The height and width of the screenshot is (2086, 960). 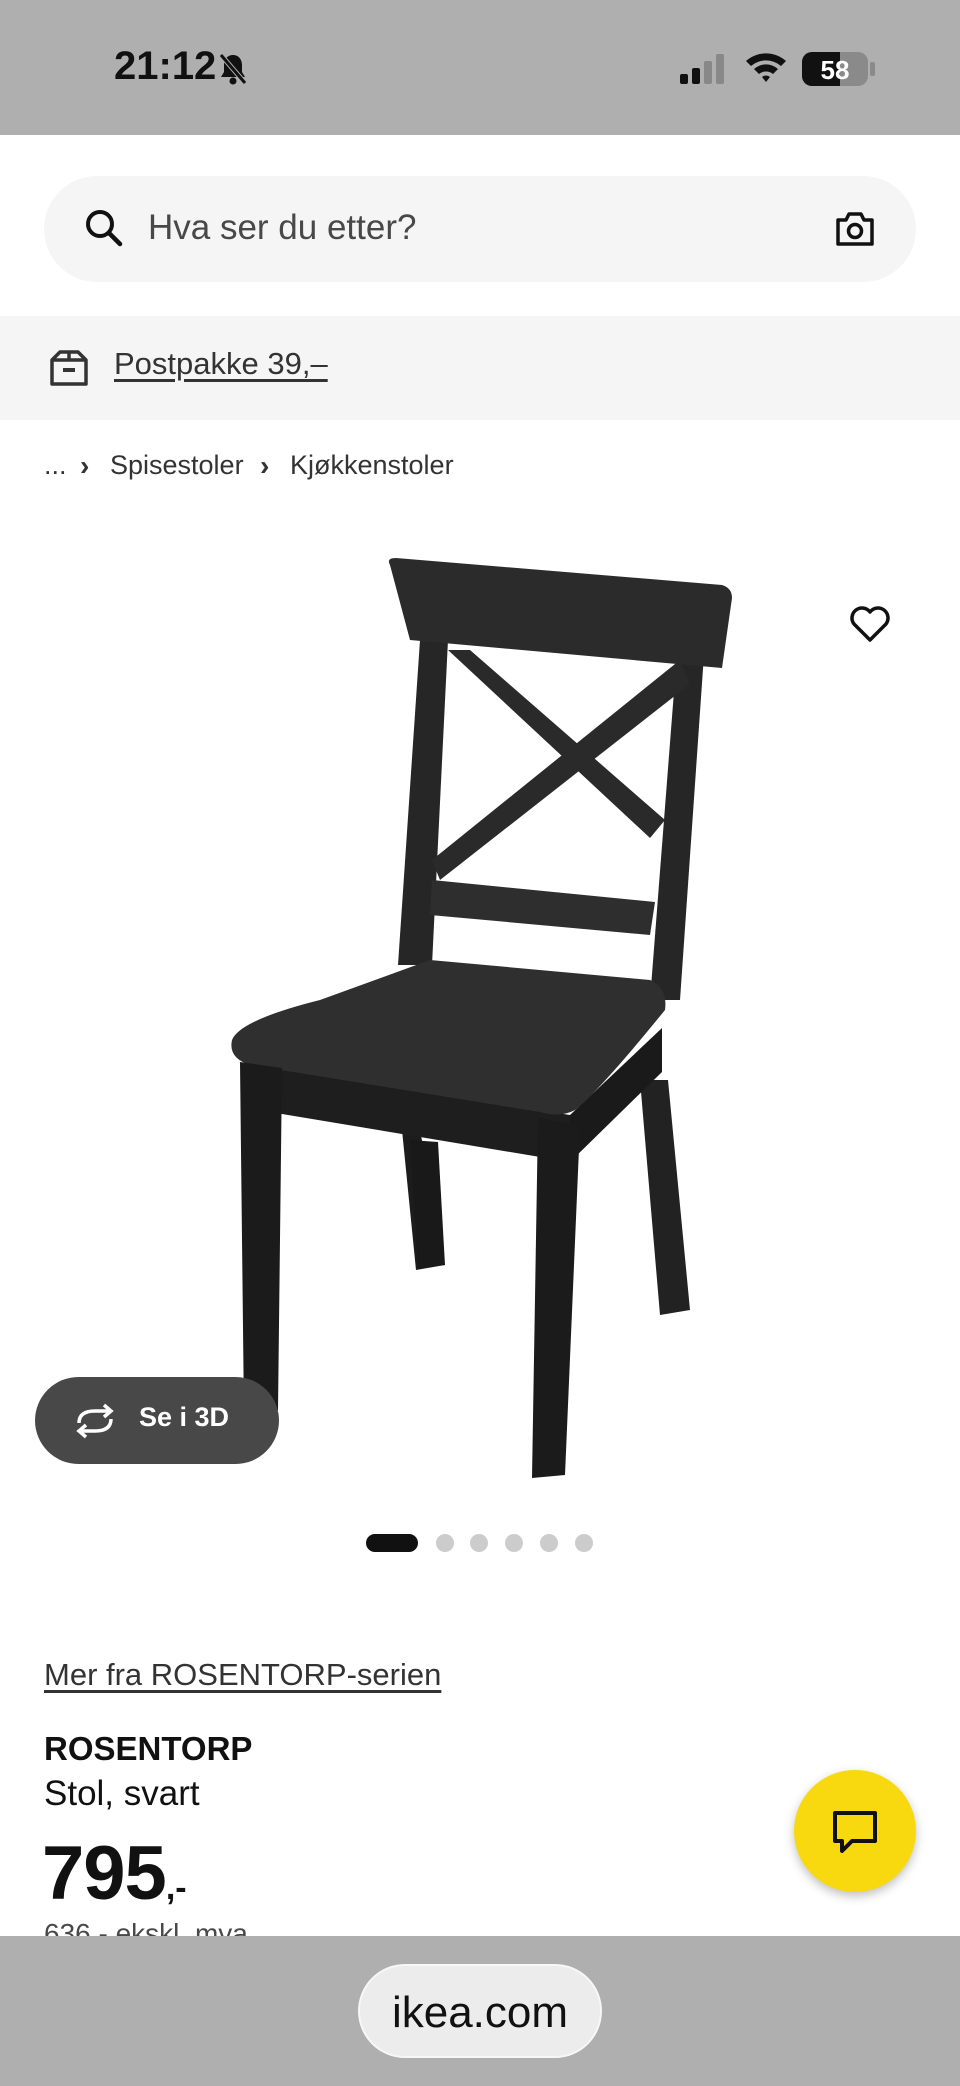 What do you see at coordinates (146, 1928) in the screenshot?
I see `price-ex-vat: 636,- ekskl. mva` at bounding box center [146, 1928].